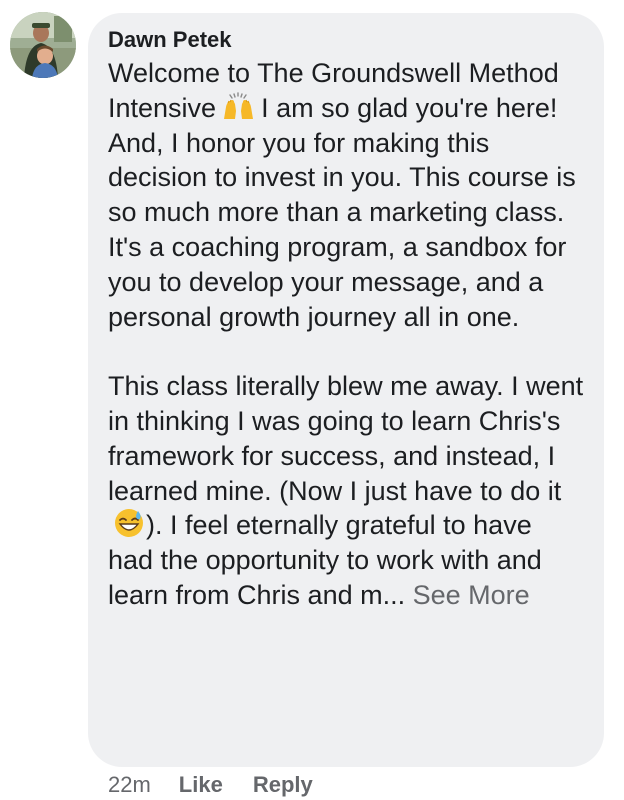  Describe the element at coordinates (201, 785) in the screenshot. I see `like-button: Like` at that location.